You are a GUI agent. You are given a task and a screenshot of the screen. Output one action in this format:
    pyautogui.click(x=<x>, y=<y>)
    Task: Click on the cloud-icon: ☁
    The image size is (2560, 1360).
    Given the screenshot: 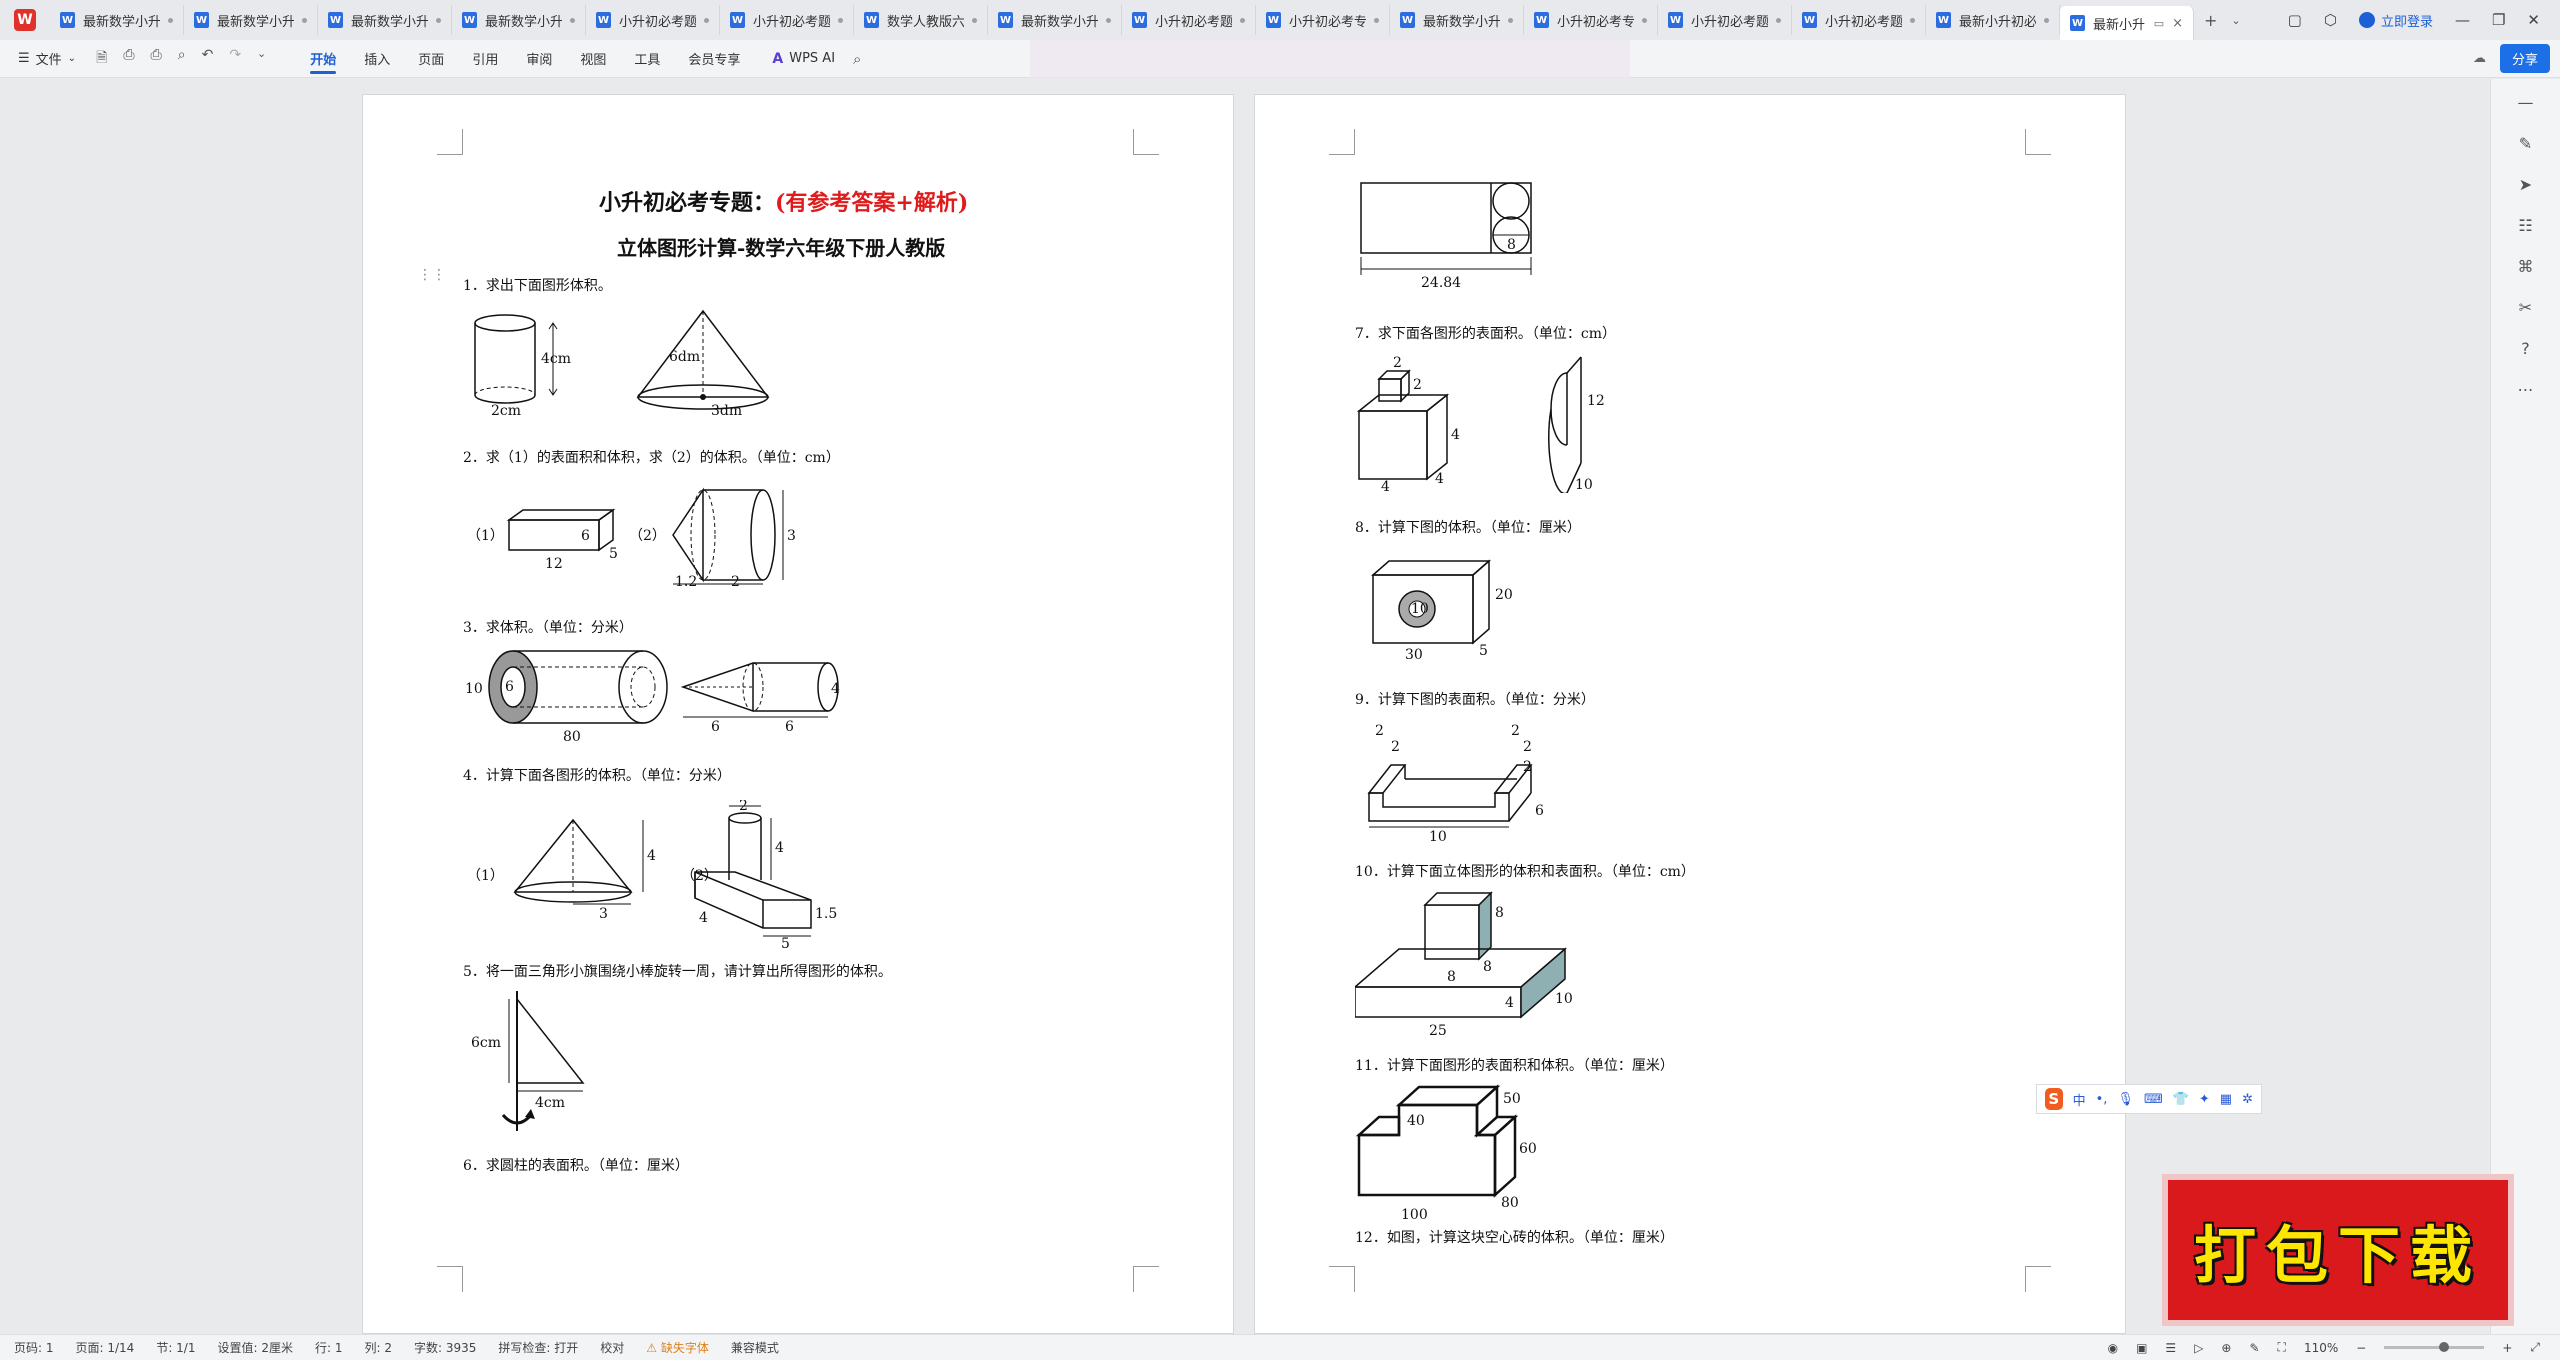 What is the action you would take?
    pyautogui.click(x=2479, y=58)
    